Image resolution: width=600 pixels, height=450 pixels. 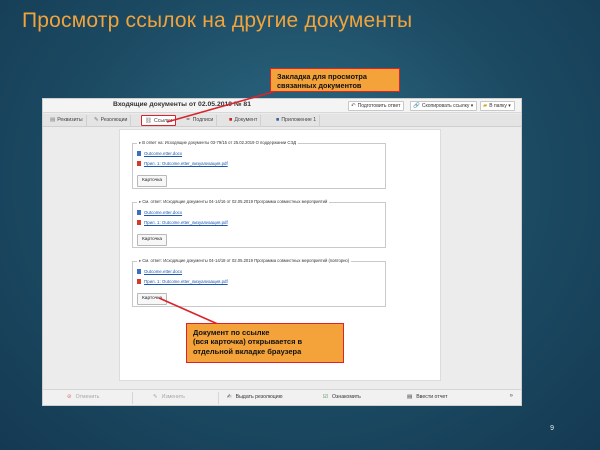 I want to click on resolution-icon: ✎, so click(x=96, y=120).